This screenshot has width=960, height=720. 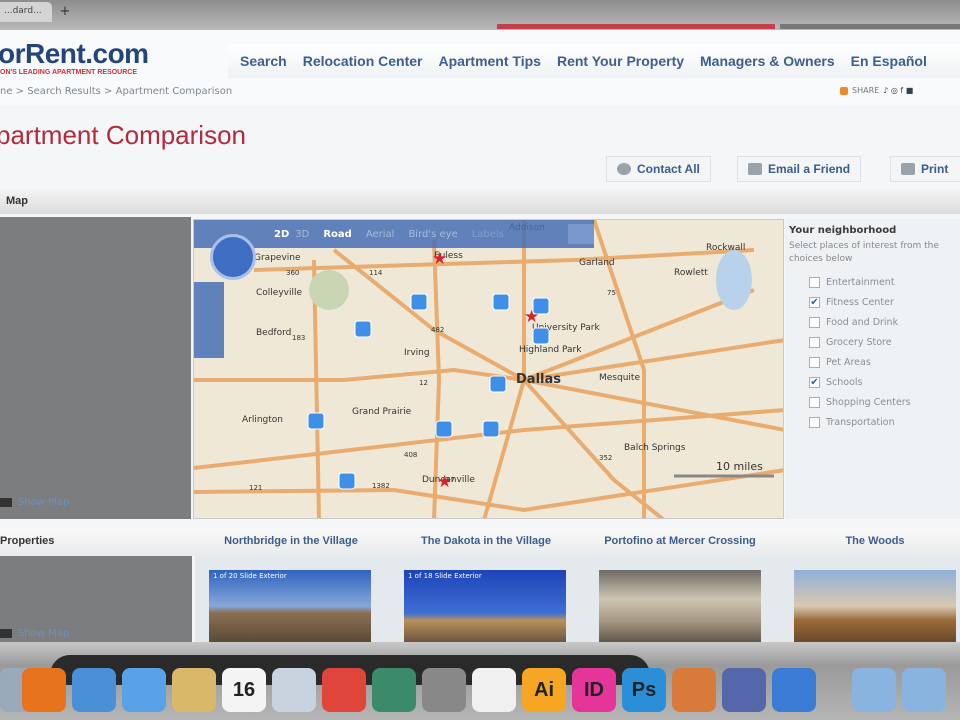 I want to click on nav-search: Search, so click(x=263, y=61).